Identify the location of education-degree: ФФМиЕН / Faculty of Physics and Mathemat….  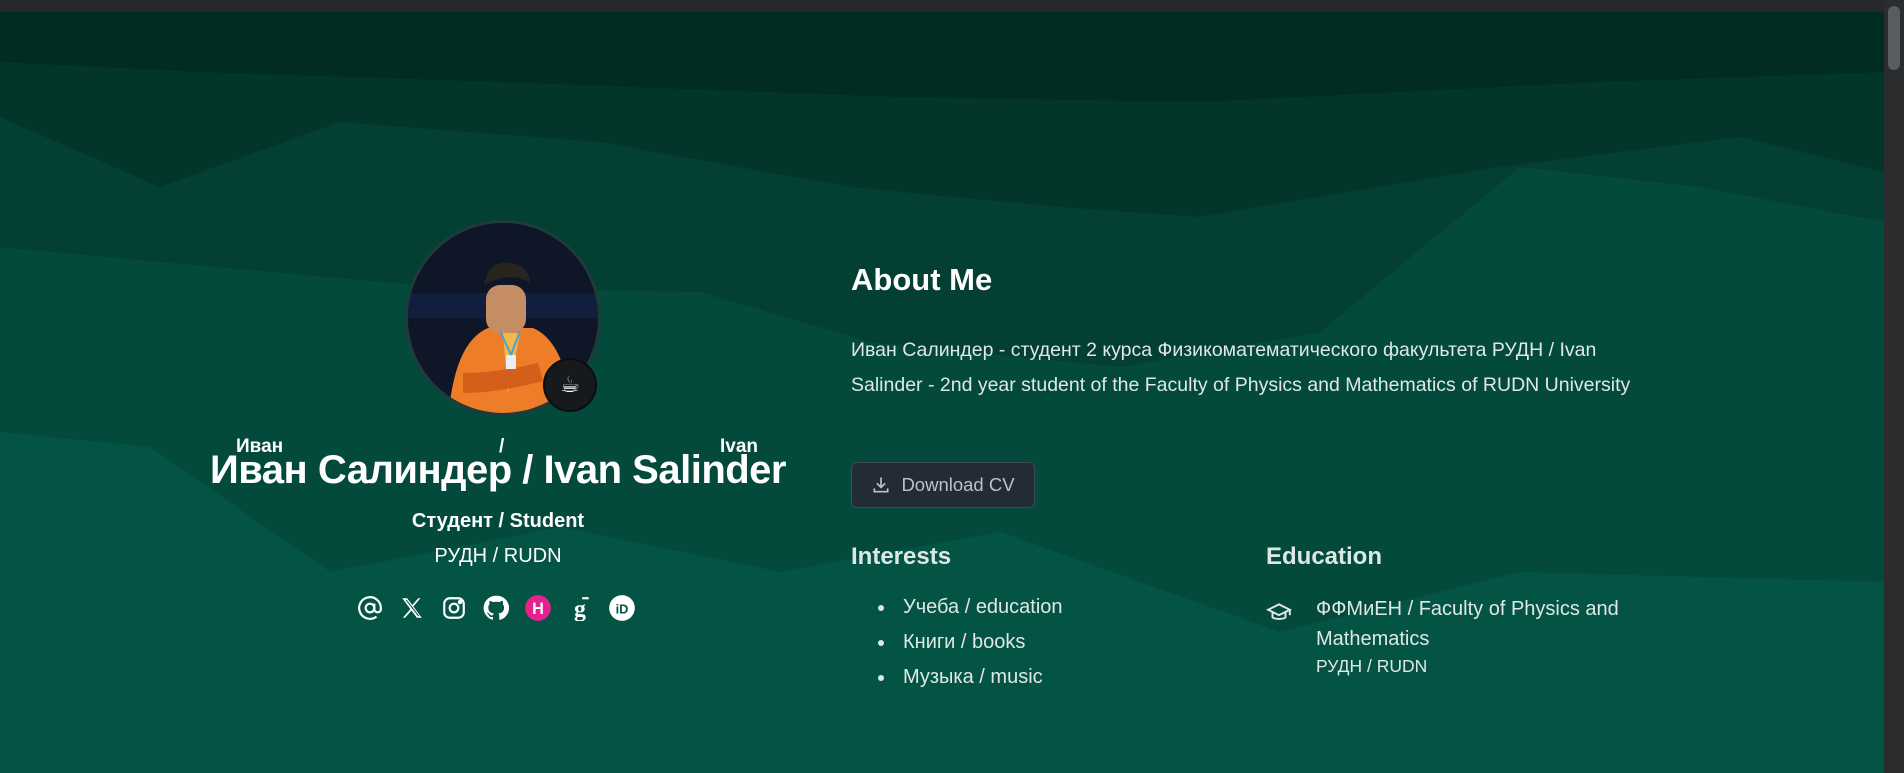
(1467, 624).